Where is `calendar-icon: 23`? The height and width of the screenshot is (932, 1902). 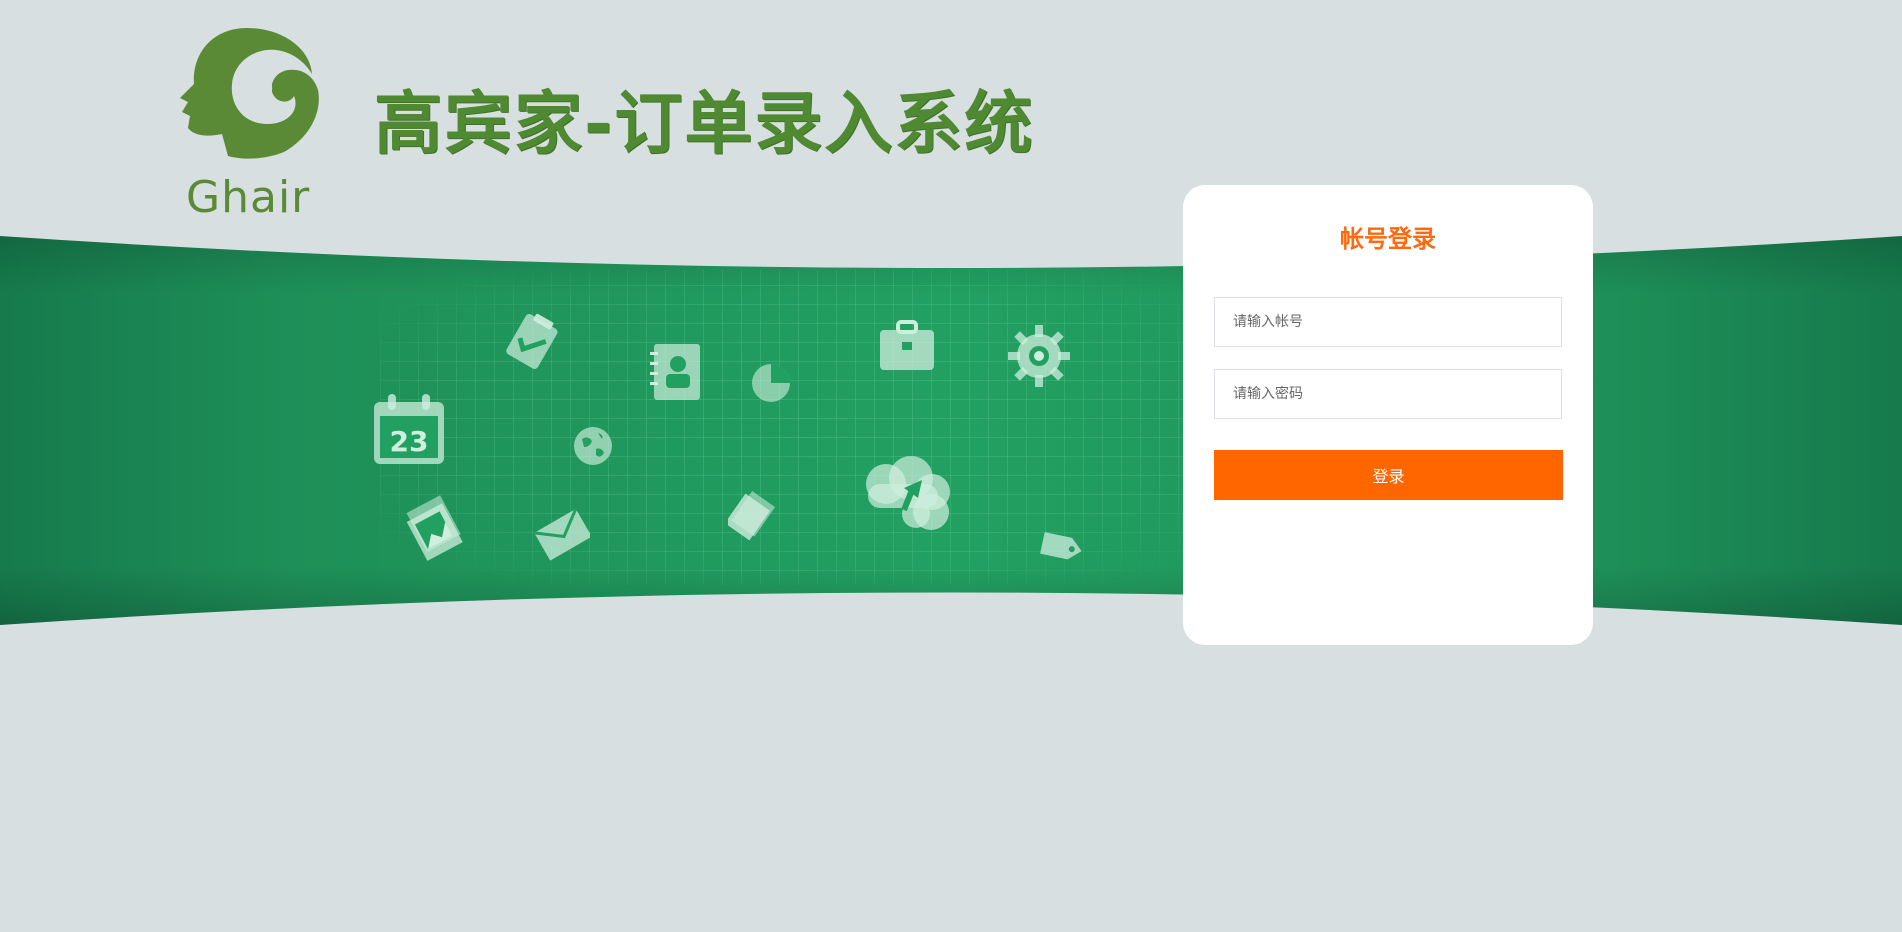
calendar-icon: 23 is located at coordinates (409, 430).